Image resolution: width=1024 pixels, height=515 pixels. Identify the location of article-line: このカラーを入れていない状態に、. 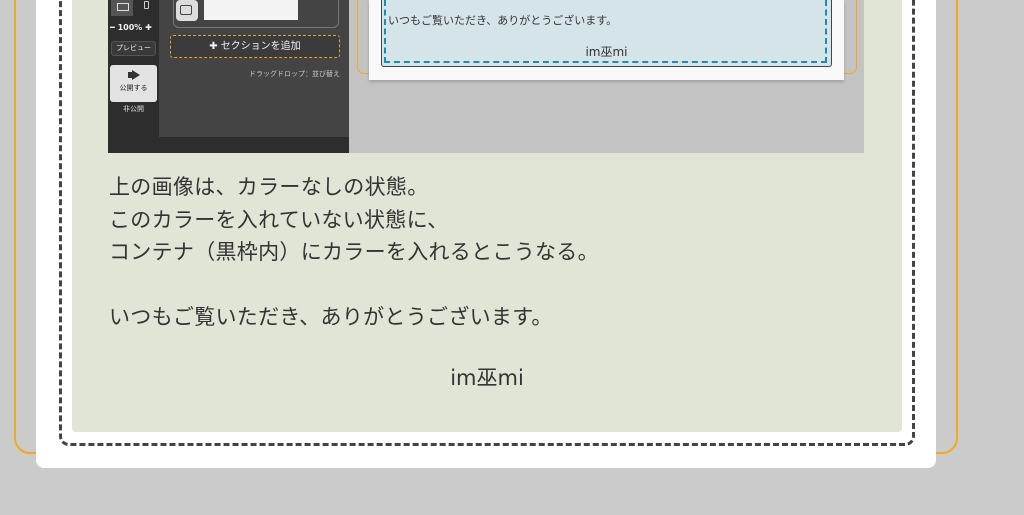
(279, 219).